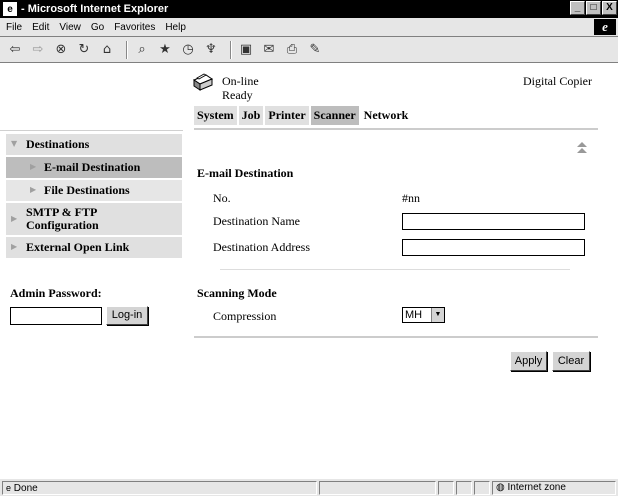 The image size is (618, 496). I want to click on title-bar: e - Microsoft Internet Explorer _ □ X, so click(309, 9).